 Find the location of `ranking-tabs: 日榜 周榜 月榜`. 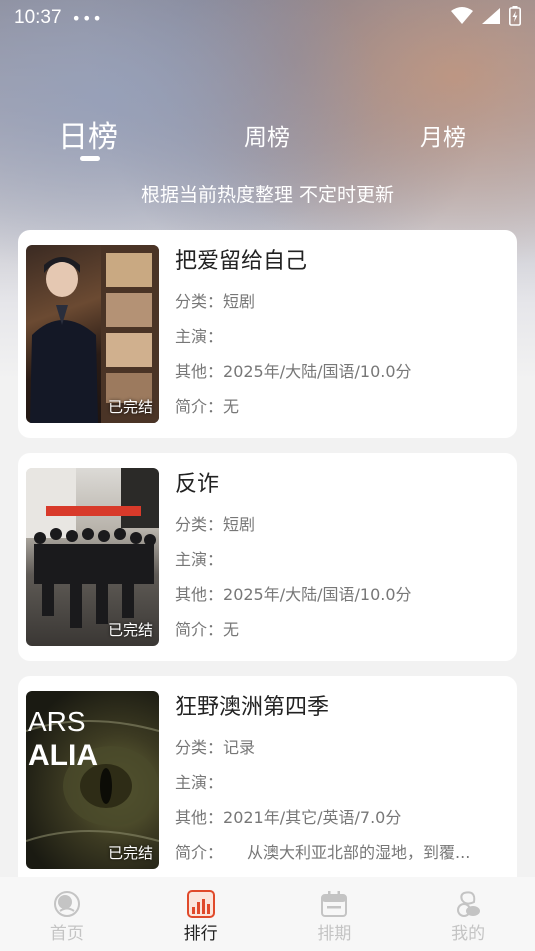

ranking-tabs: 日榜 周榜 月榜 is located at coordinates (267, 140).